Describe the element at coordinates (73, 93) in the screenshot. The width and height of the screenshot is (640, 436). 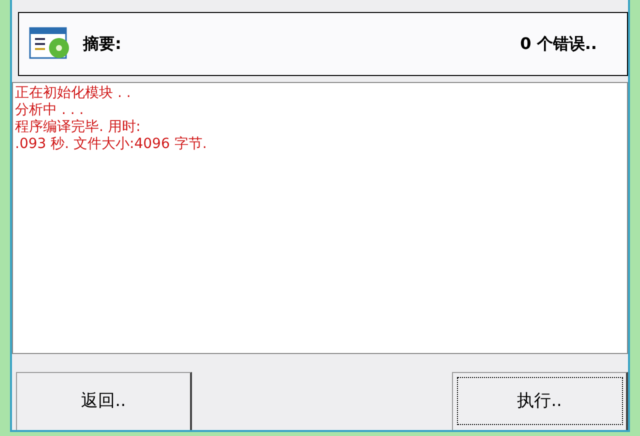
I see `log-line: 正在初始化模块 . .` at that location.